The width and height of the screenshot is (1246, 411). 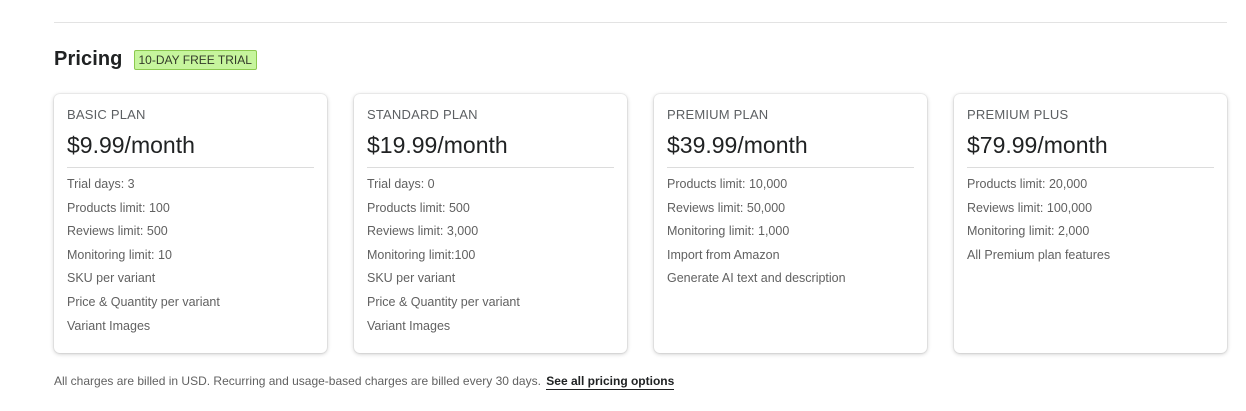 What do you see at coordinates (718, 114) in the screenshot?
I see `plan-name: PREMIUM PLAN` at bounding box center [718, 114].